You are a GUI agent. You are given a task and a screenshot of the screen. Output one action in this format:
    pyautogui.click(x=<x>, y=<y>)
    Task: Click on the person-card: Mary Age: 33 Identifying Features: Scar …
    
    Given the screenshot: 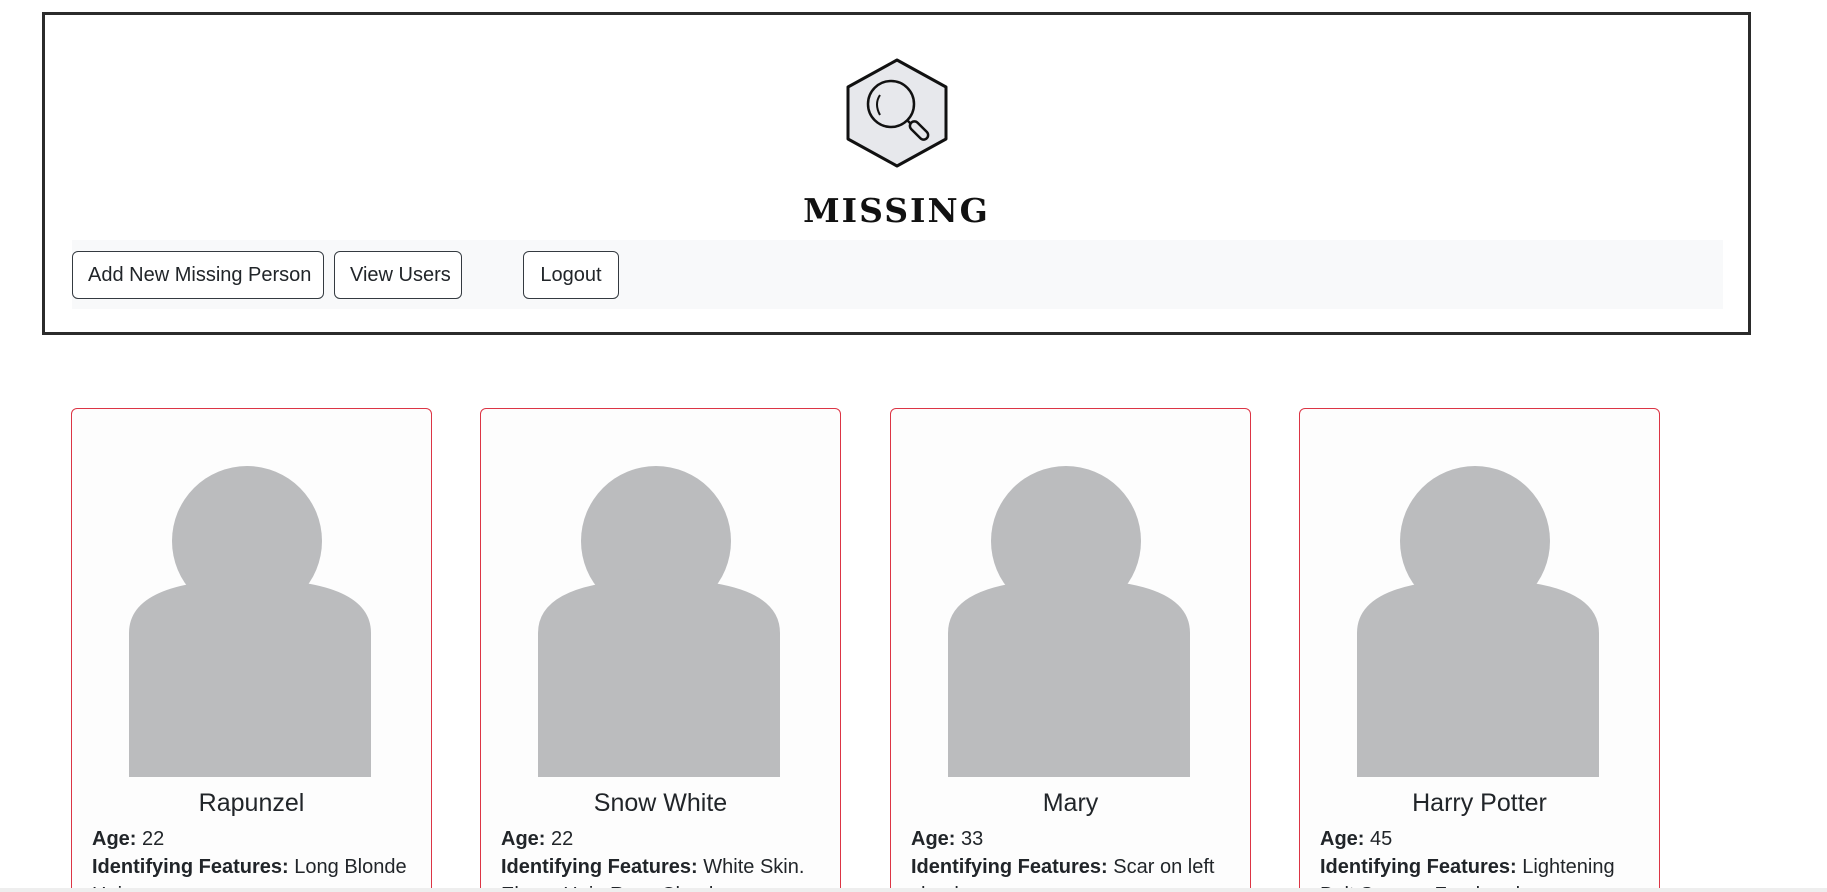 What is the action you would take?
    pyautogui.click(x=1070, y=650)
    